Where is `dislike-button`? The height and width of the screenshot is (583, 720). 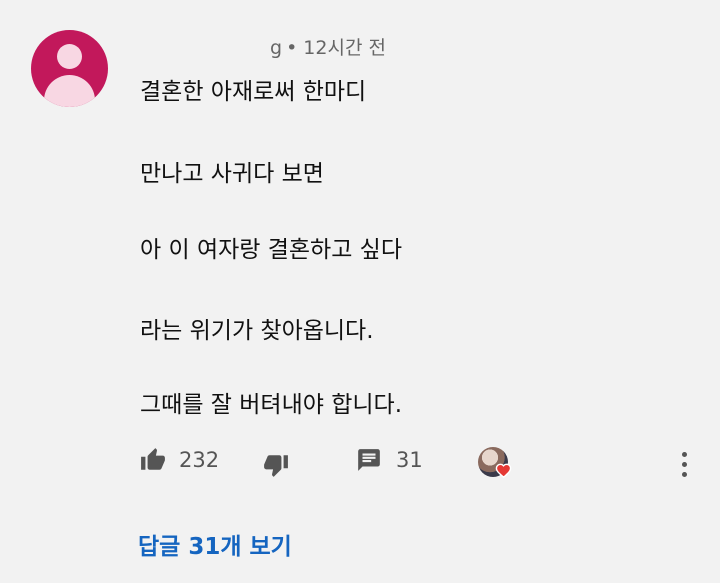
dislike-button is located at coordinates (276, 465).